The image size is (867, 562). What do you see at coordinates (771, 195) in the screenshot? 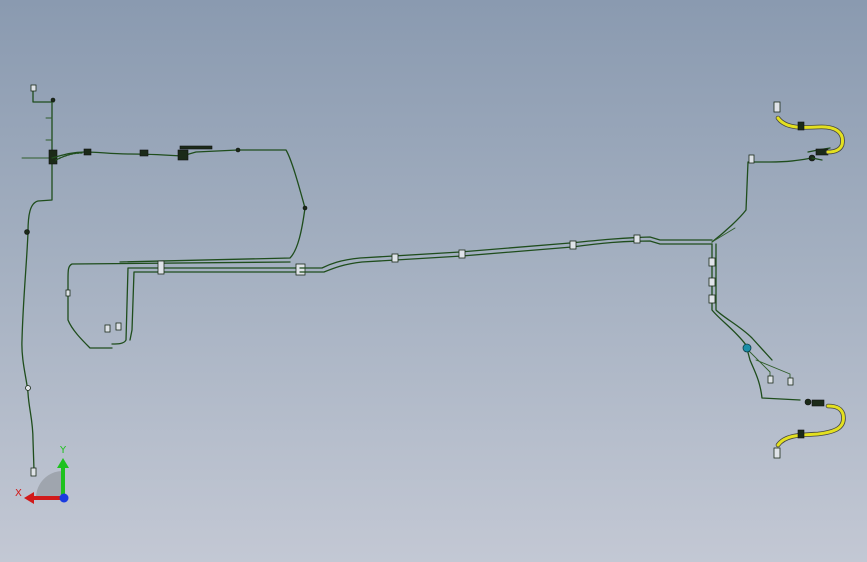
I see `rear-upper-branch` at bounding box center [771, 195].